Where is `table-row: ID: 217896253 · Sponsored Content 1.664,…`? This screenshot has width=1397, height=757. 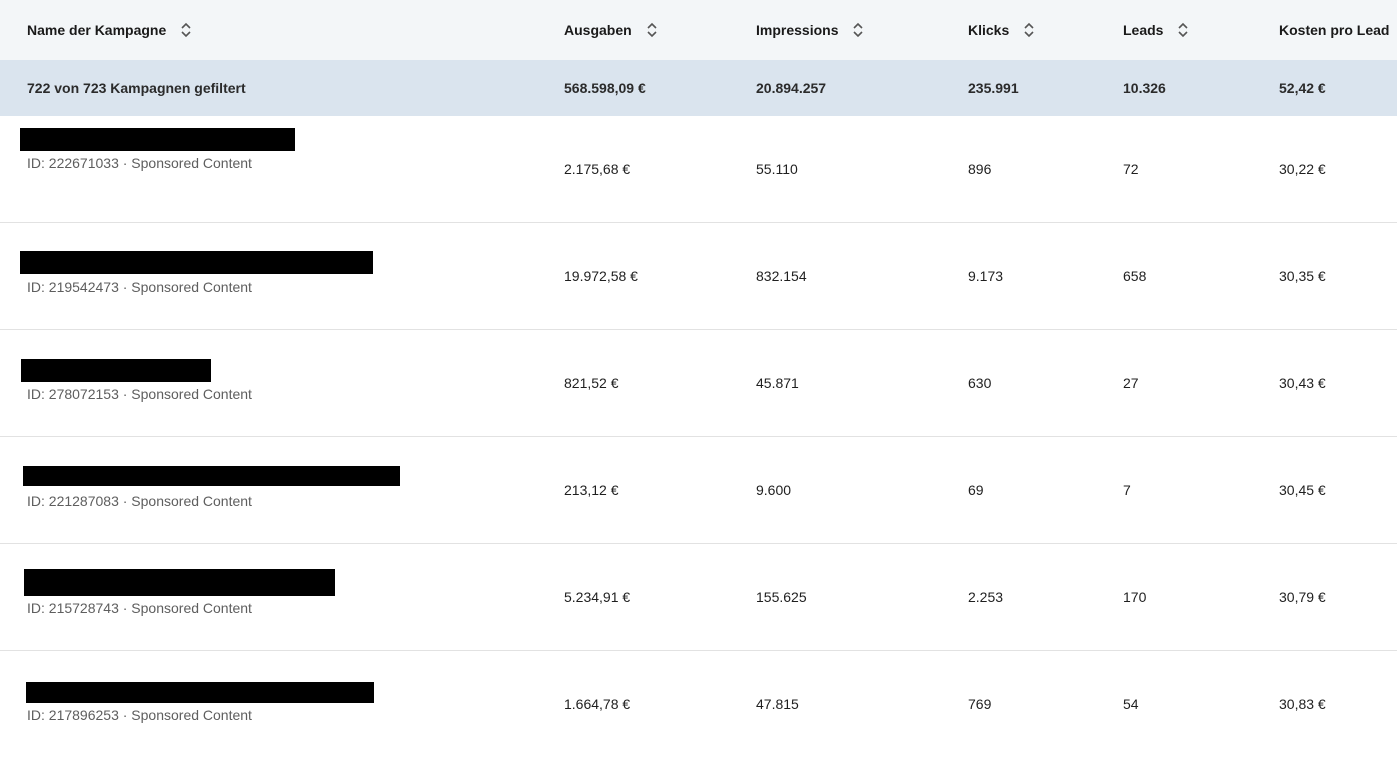 table-row: ID: 217896253 · Sponsored Content 1.664,… is located at coordinates (698, 704).